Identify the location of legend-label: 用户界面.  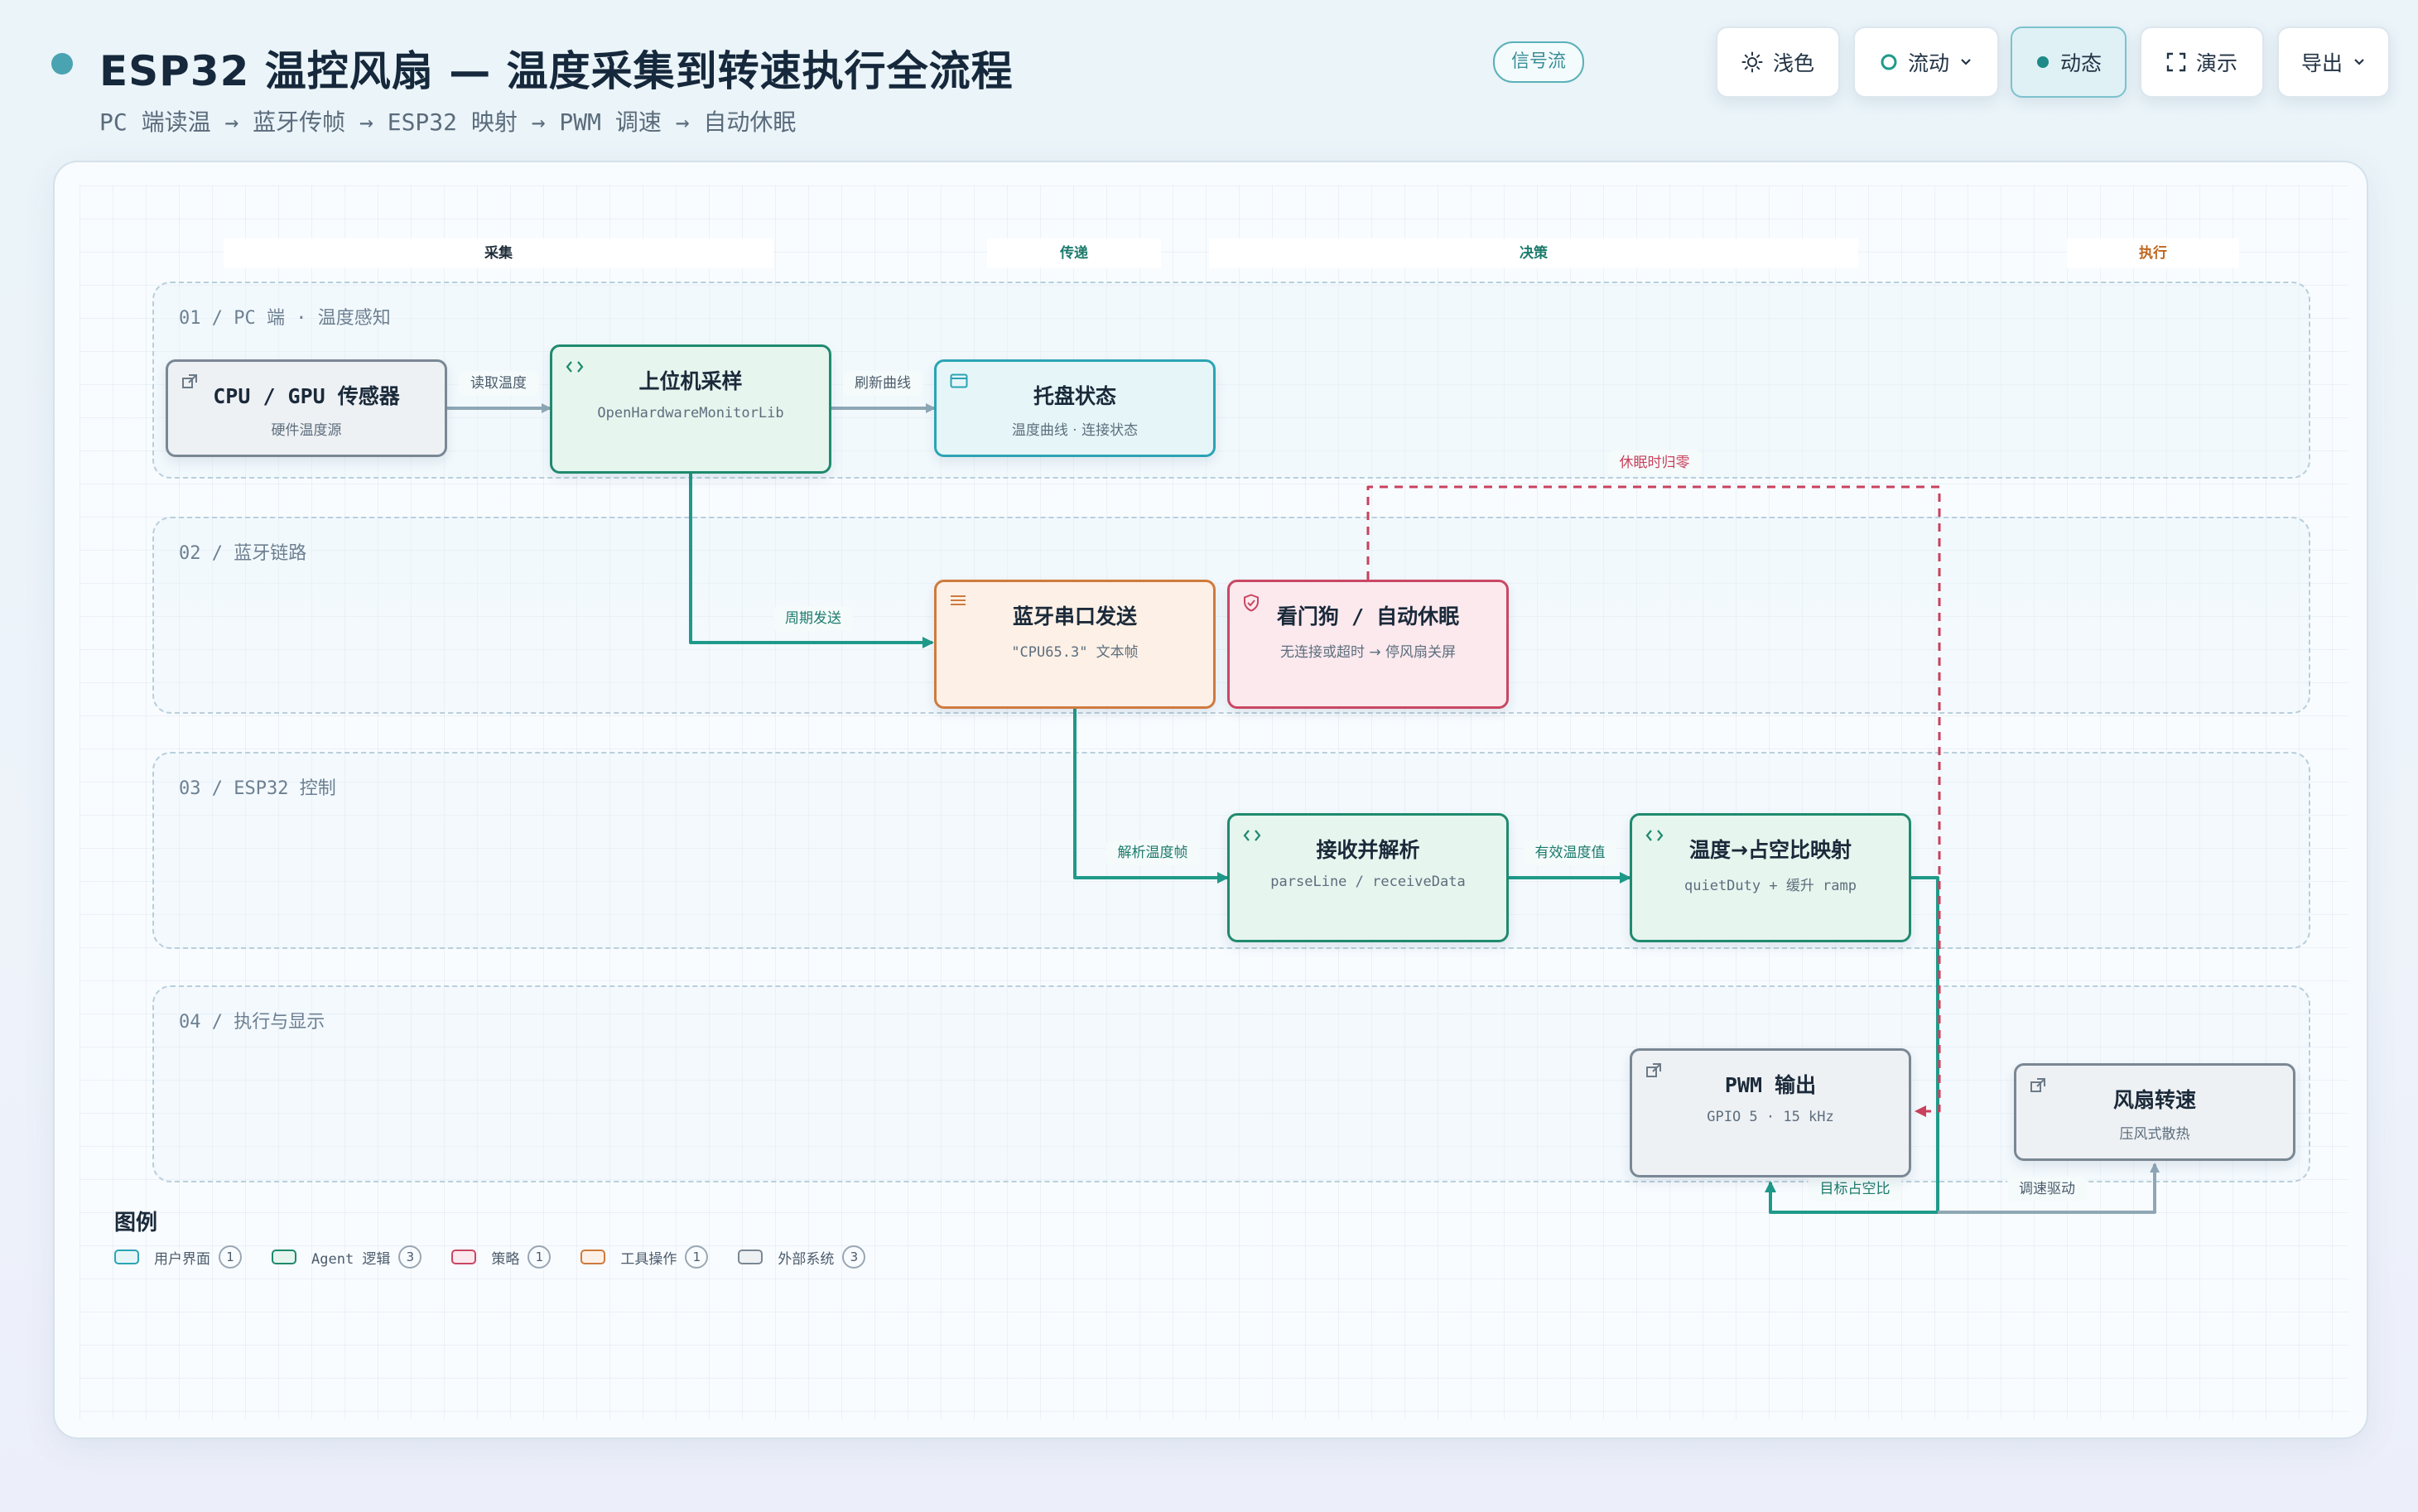
(182, 1259).